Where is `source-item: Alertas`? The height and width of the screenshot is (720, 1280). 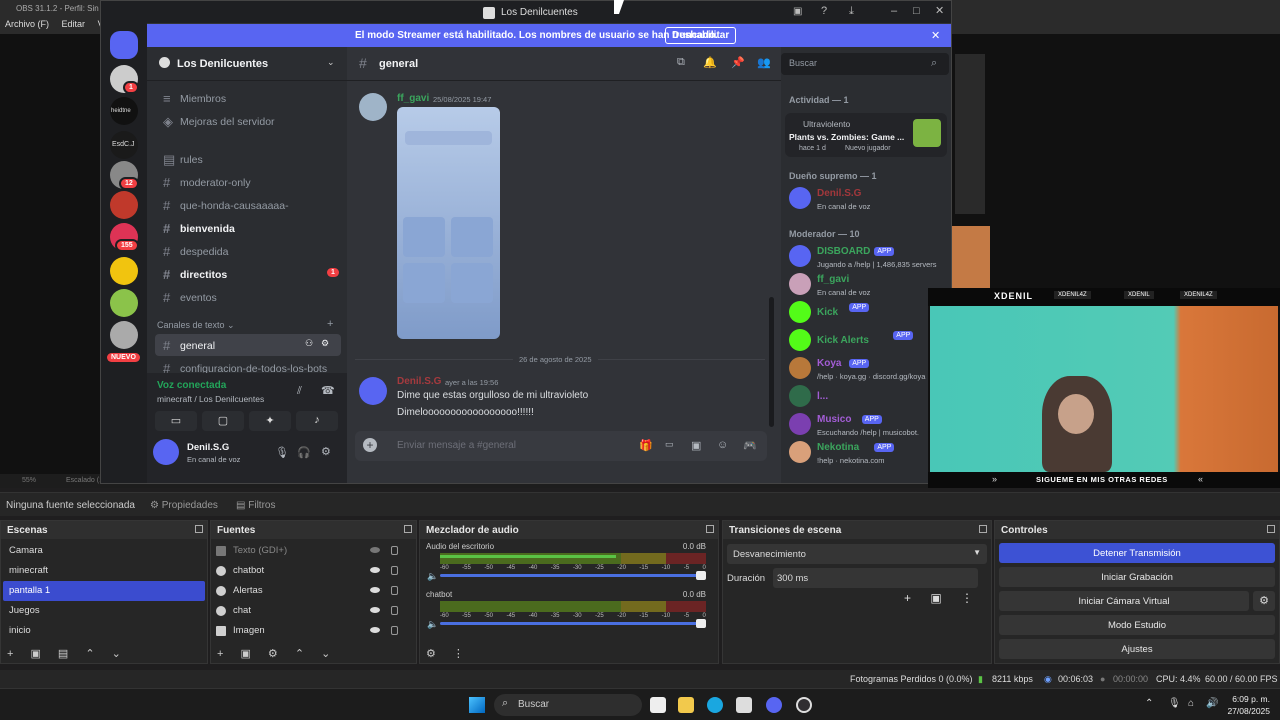 source-item: Alertas is located at coordinates (313, 591).